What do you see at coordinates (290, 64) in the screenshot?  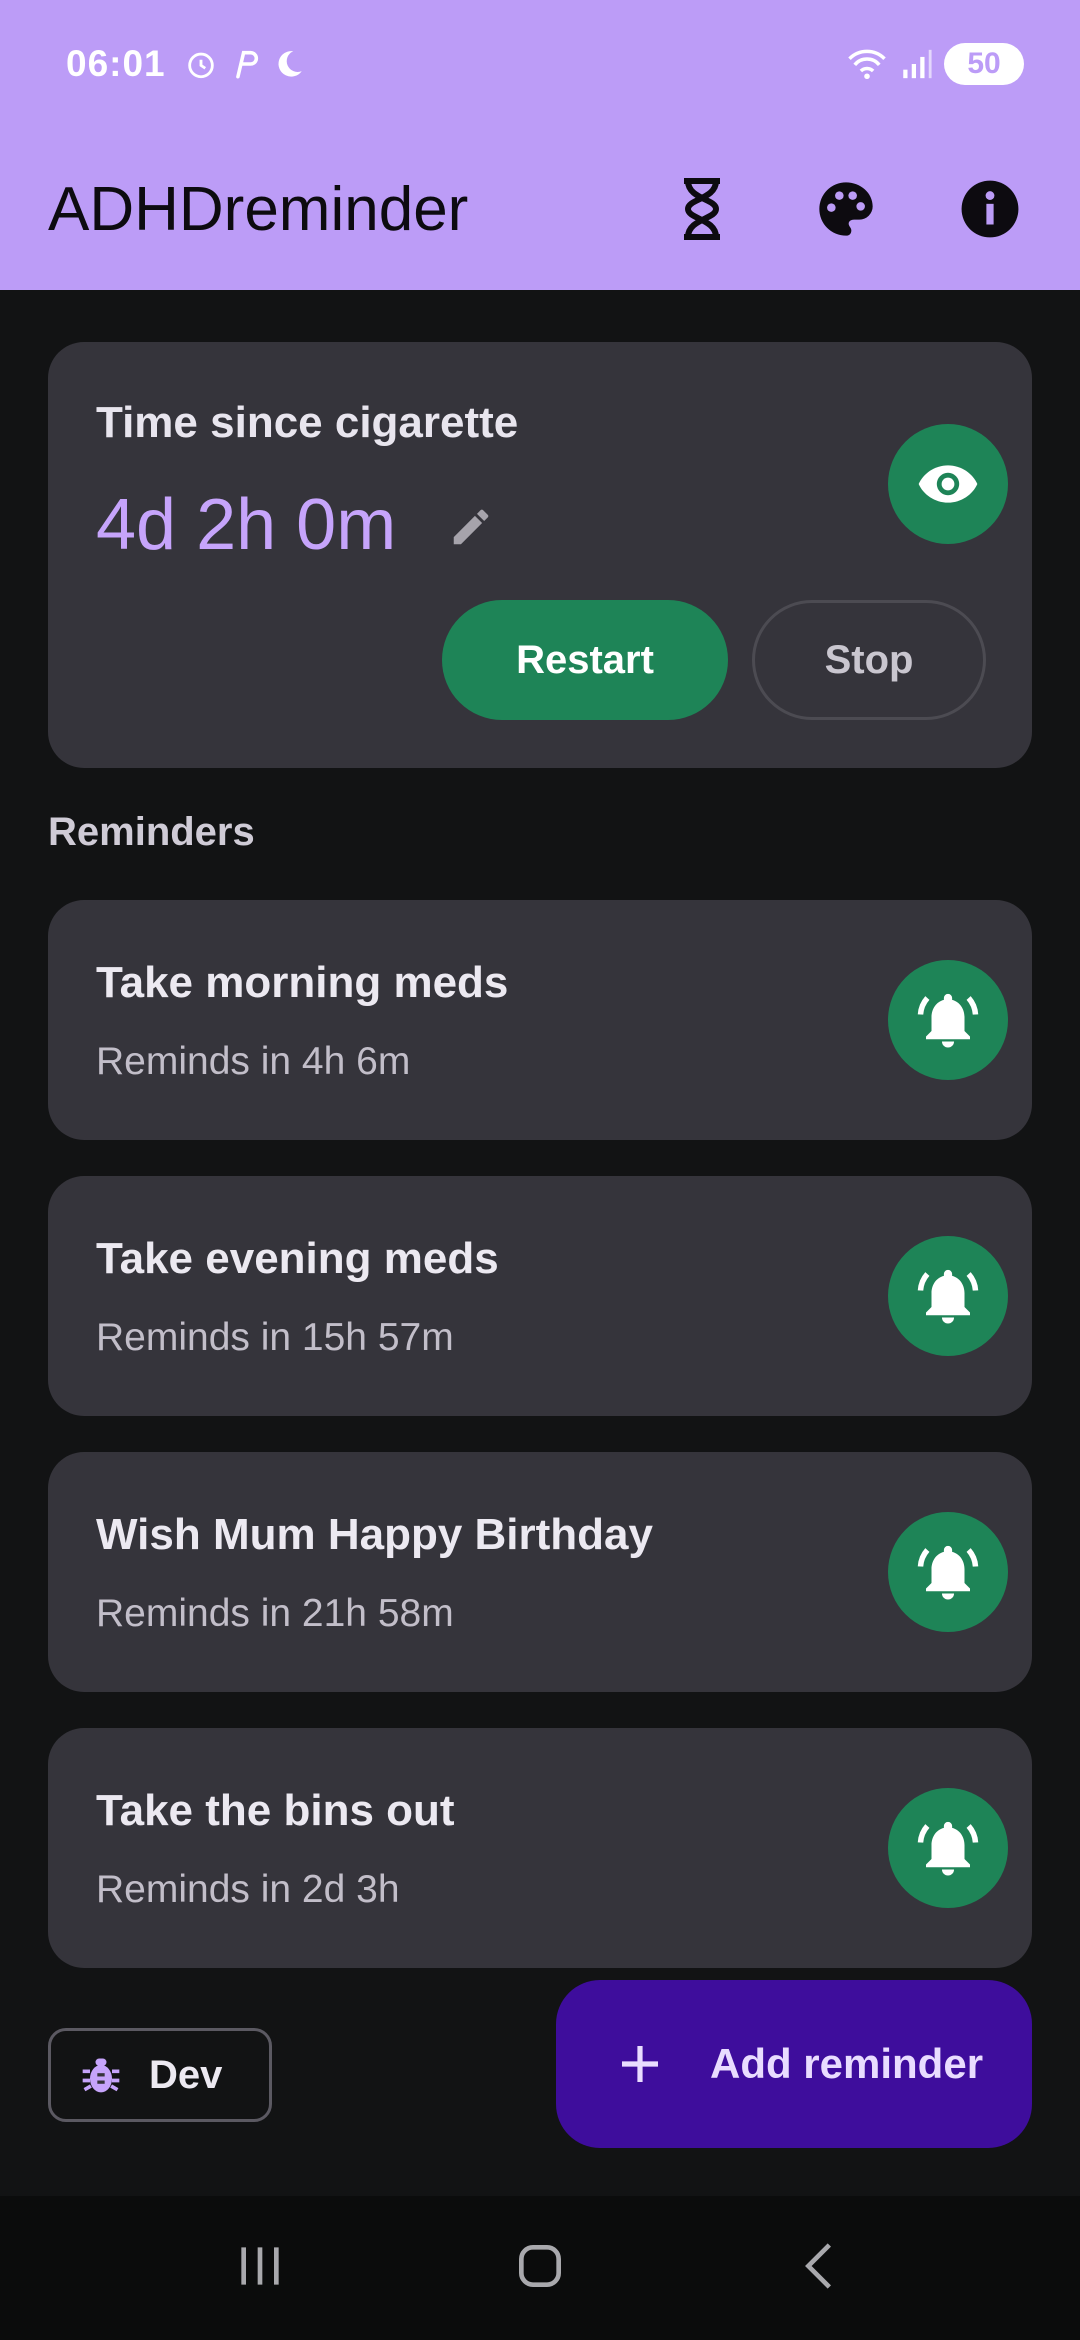 I see `moon-icon` at bounding box center [290, 64].